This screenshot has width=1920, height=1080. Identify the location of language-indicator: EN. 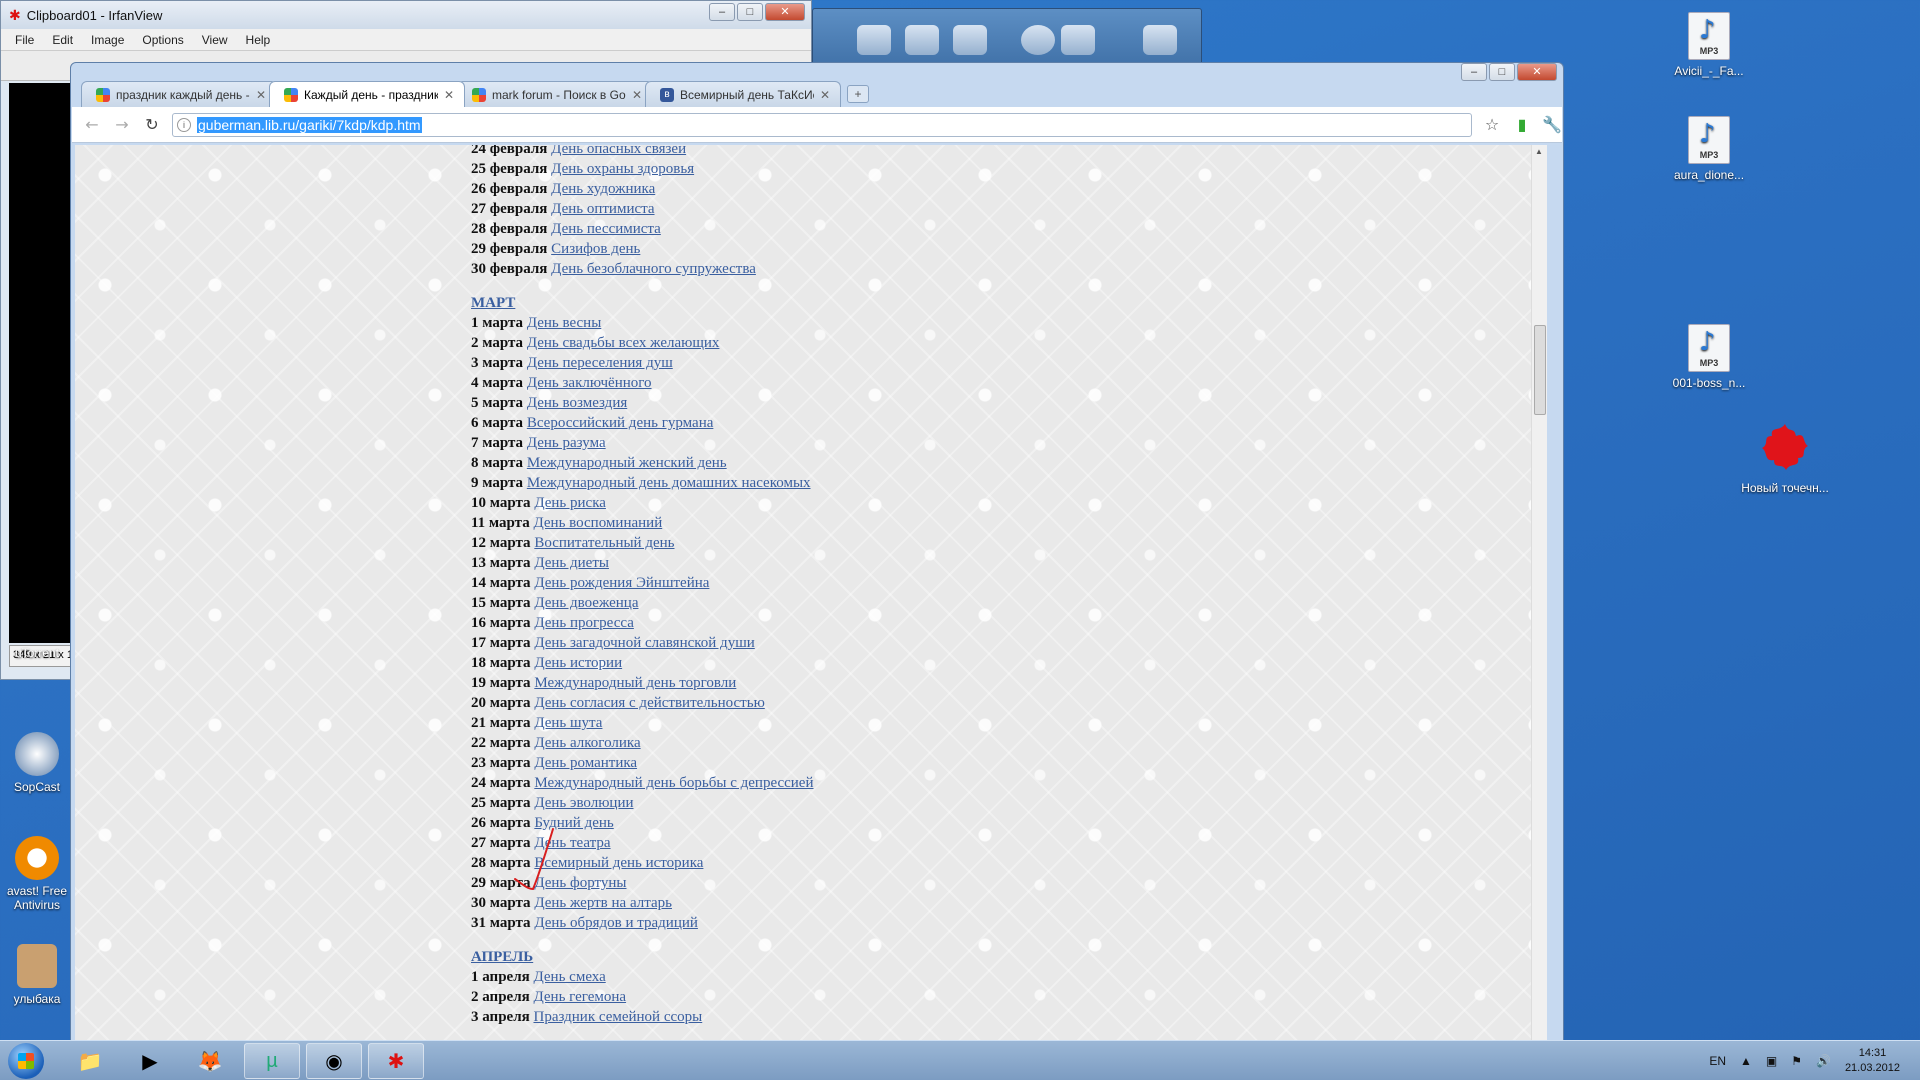
(1717, 1061).